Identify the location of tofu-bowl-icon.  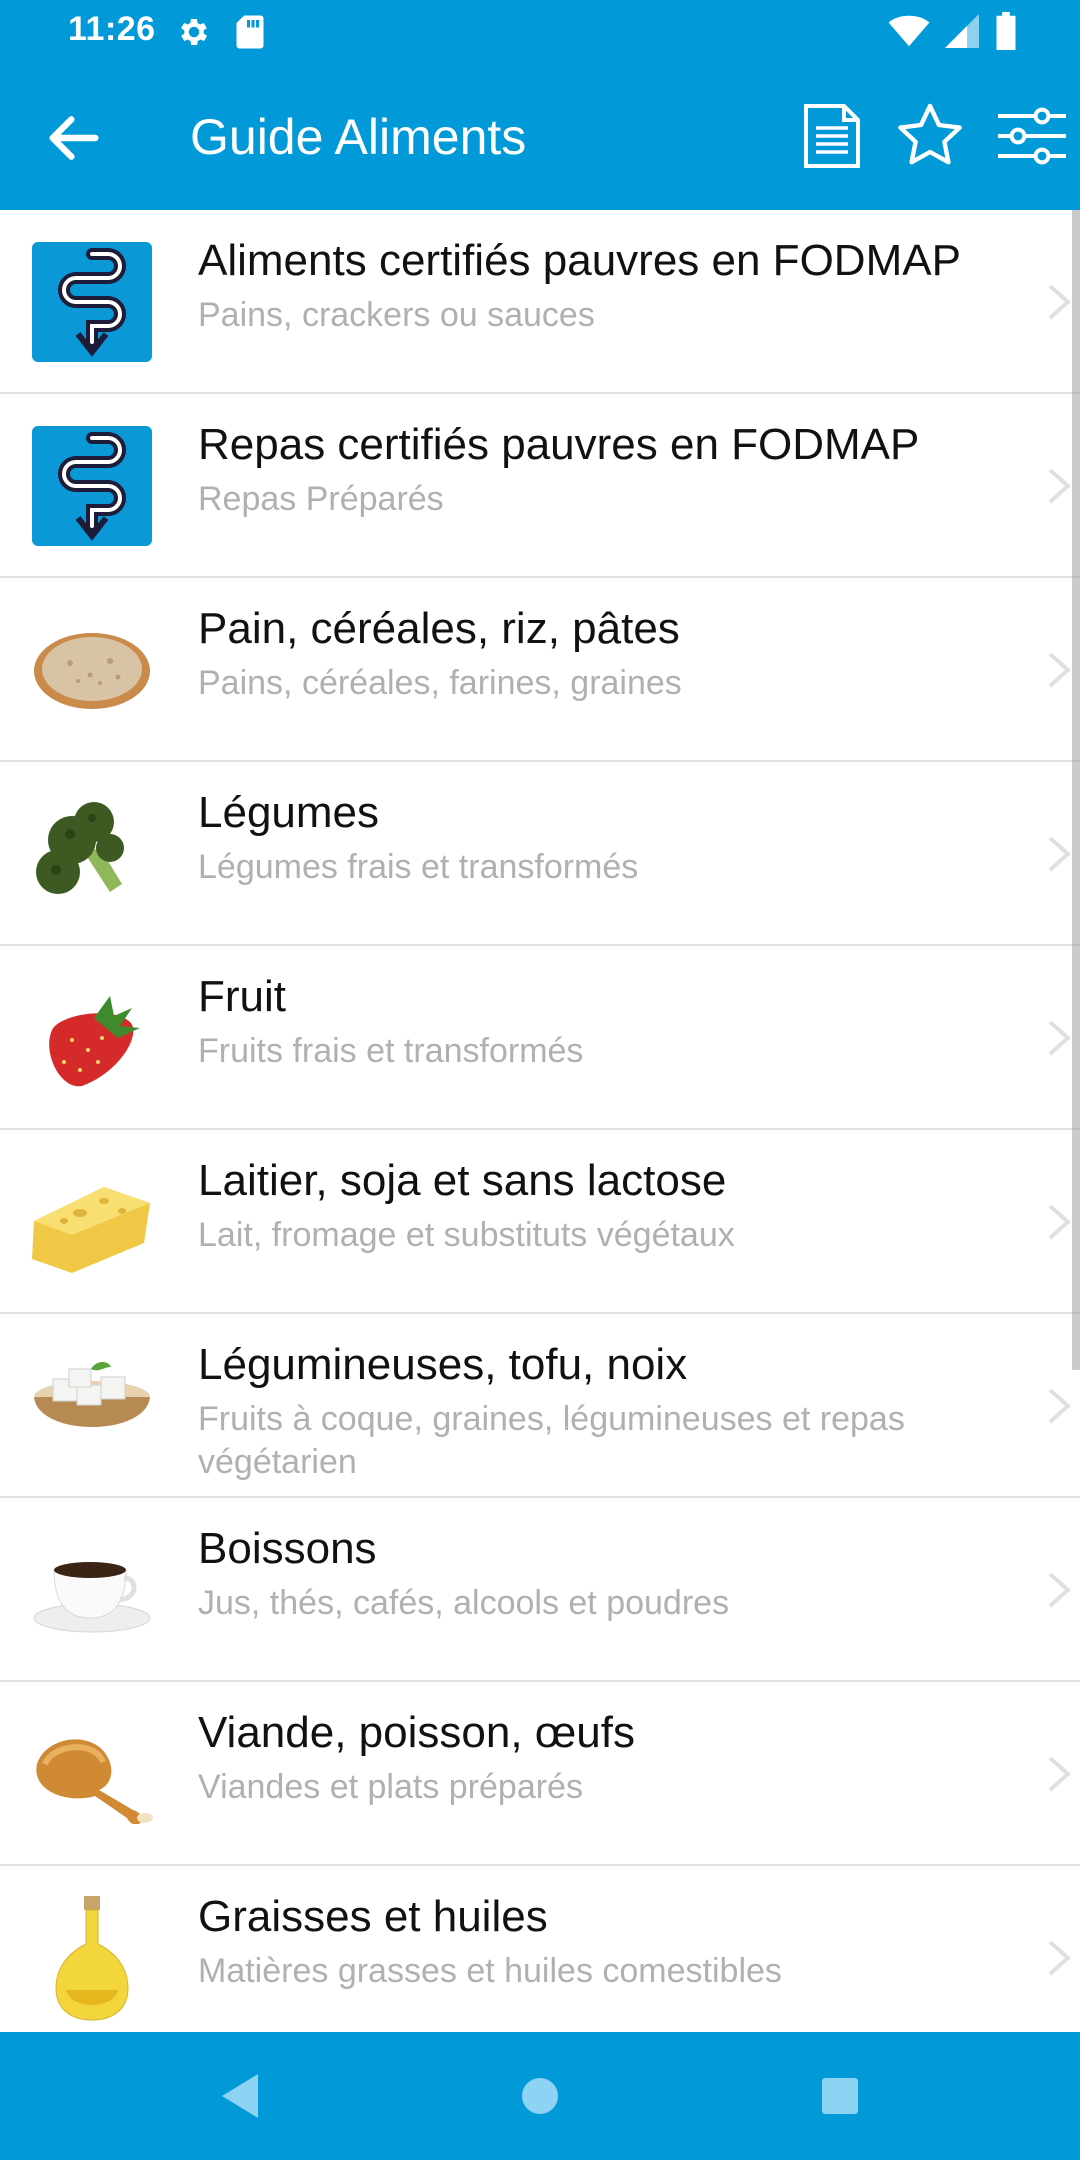
(92, 1406).